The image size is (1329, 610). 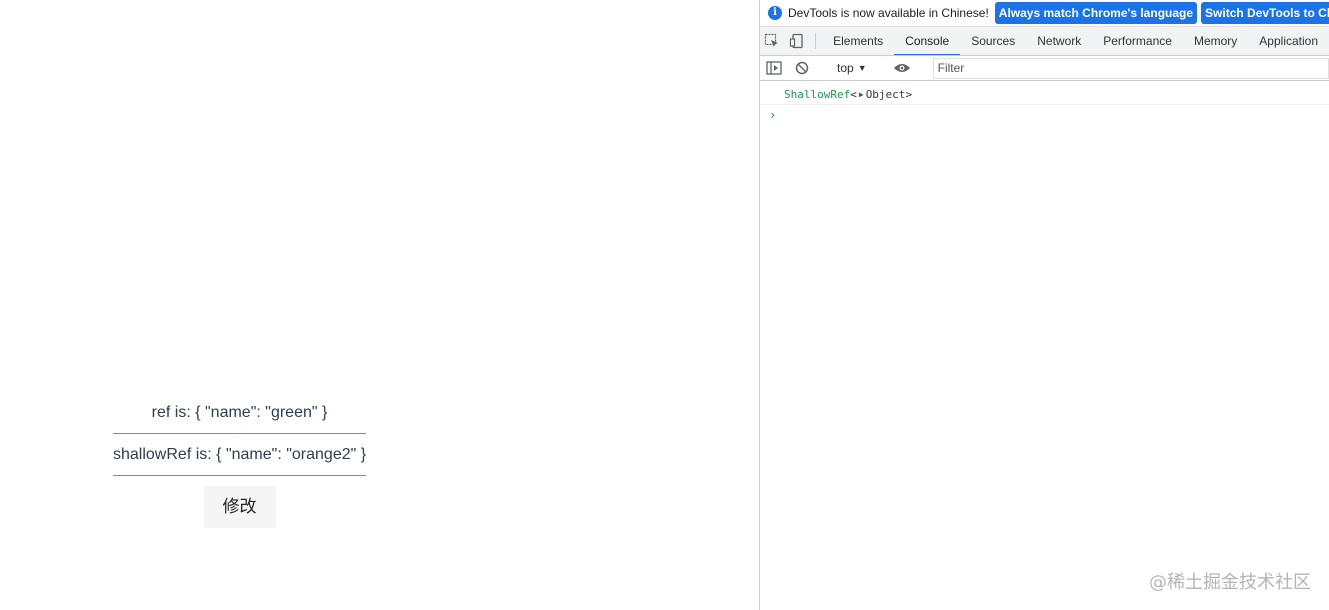 What do you see at coordinates (802, 68) in the screenshot?
I see `clear-console-icon` at bounding box center [802, 68].